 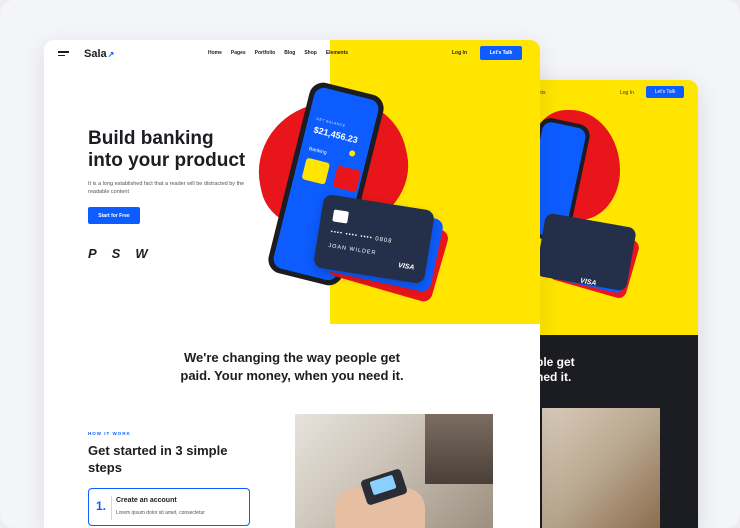 I want to click on step-number: 1., so click(x=101, y=506).